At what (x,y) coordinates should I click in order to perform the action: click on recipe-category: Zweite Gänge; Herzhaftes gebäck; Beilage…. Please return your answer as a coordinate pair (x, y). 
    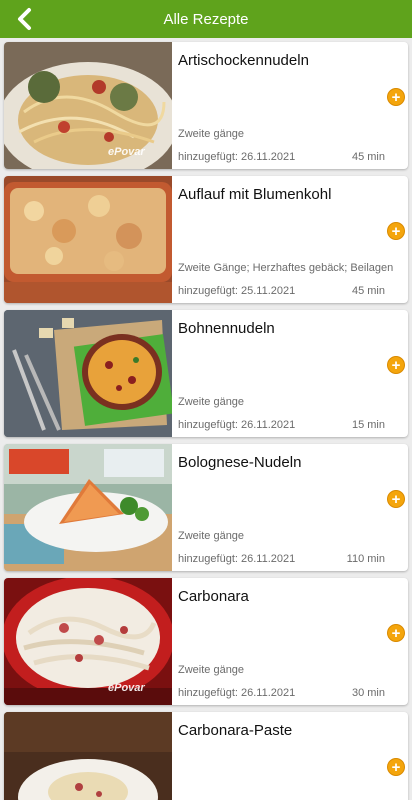
    Looking at the image, I should click on (286, 268).